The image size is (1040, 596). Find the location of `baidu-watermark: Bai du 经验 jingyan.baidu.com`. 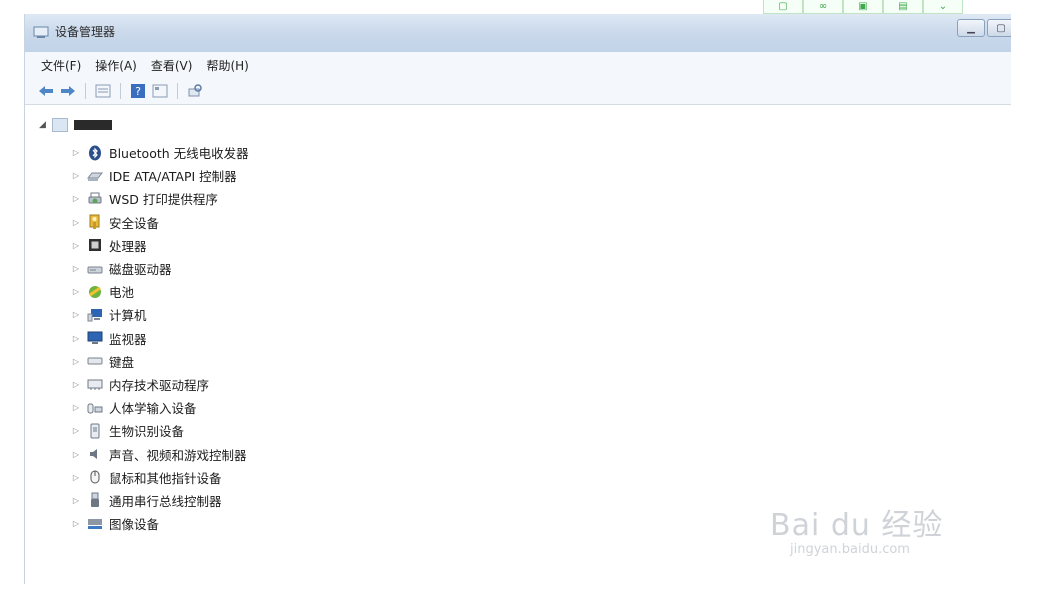

baidu-watermark: Bai du 经验 jingyan.baidu.com is located at coordinates (890, 540).